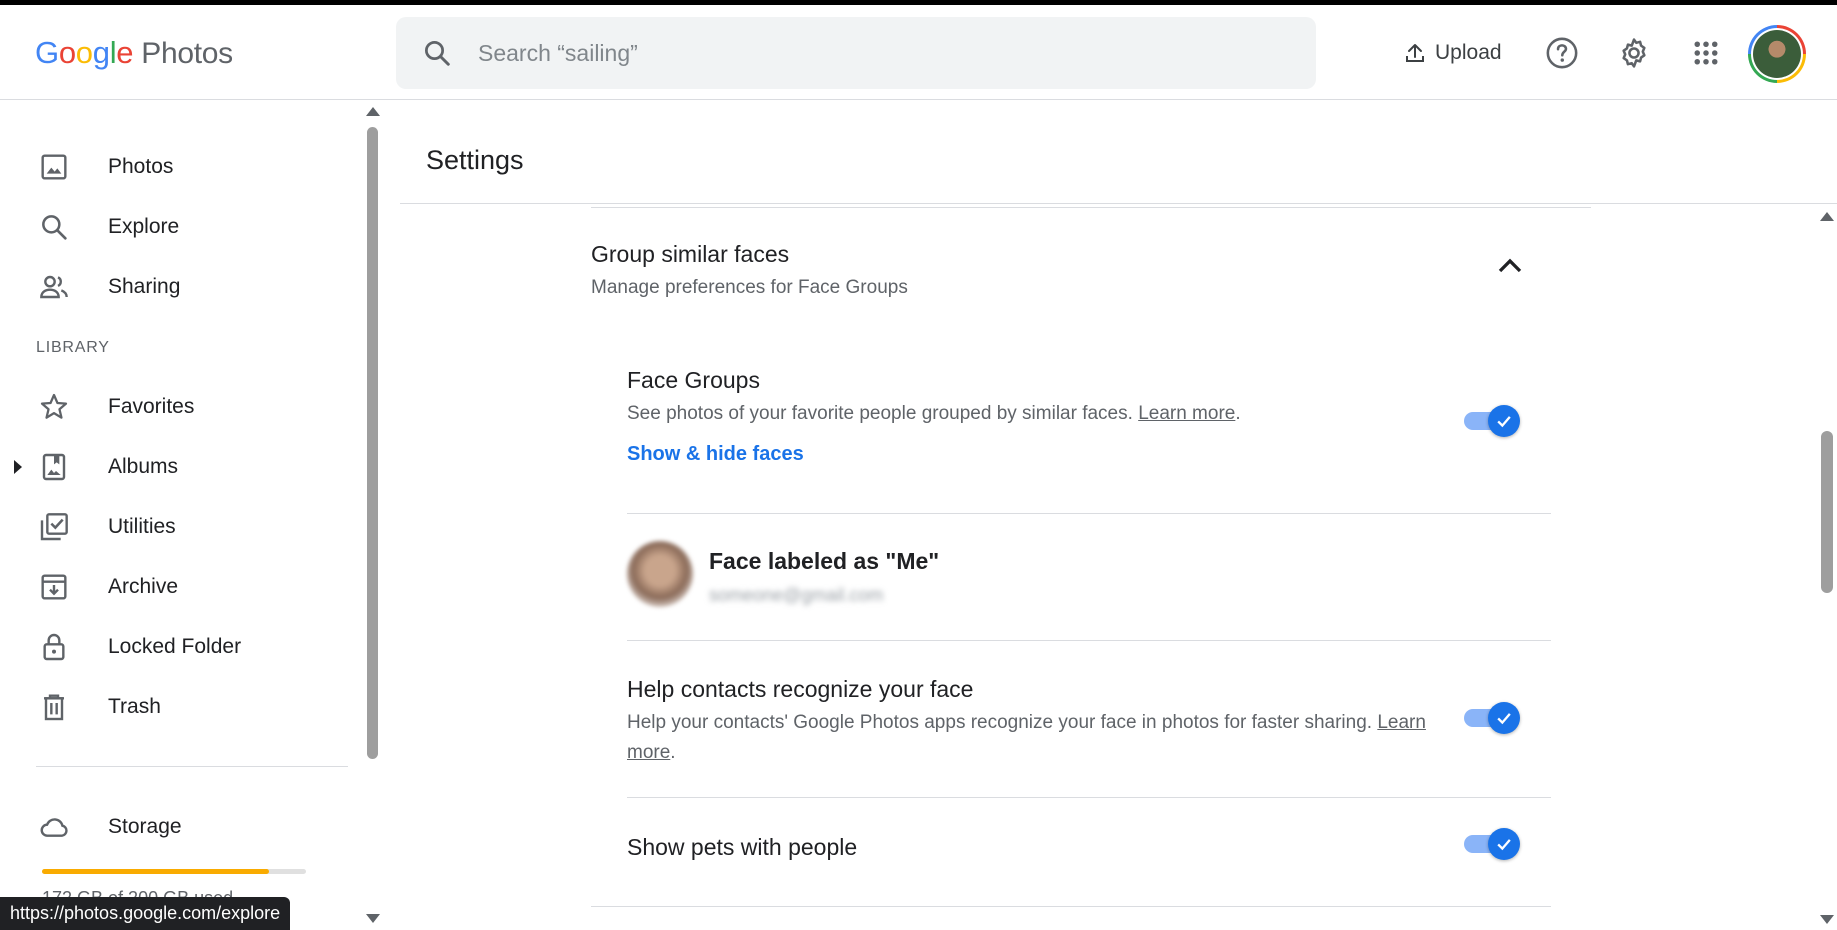 This screenshot has height=930, width=1837. What do you see at coordinates (144, 286) in the screenshot?
I see `sidebar-item-label: Sharing` at bounding box center [144, 286].